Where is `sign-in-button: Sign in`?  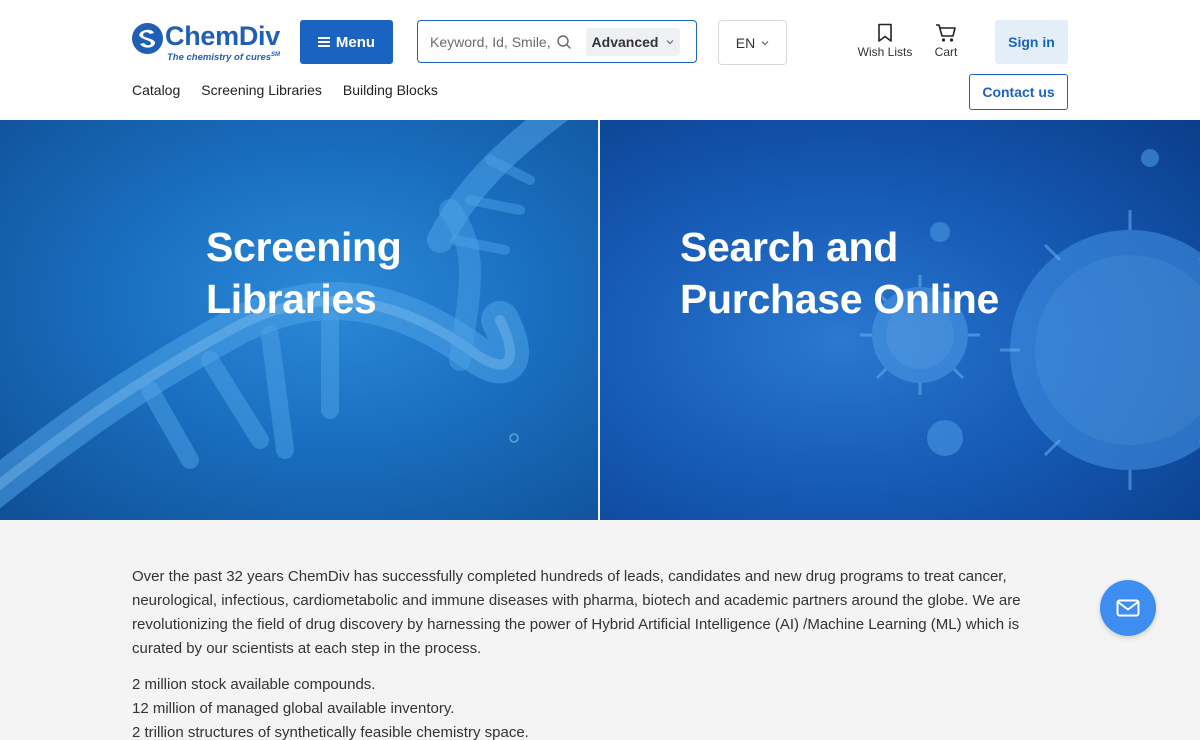 sign-in-button: Sign in is located at coordinates (1031, 42).